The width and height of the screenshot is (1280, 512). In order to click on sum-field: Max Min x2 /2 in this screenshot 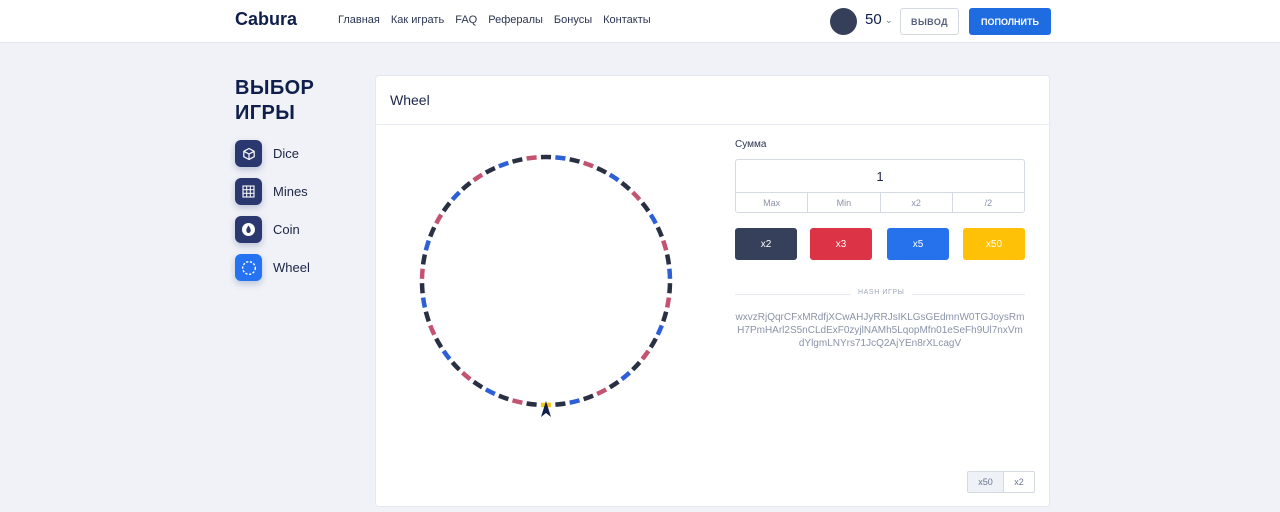, I will do `click(880, 186)`.